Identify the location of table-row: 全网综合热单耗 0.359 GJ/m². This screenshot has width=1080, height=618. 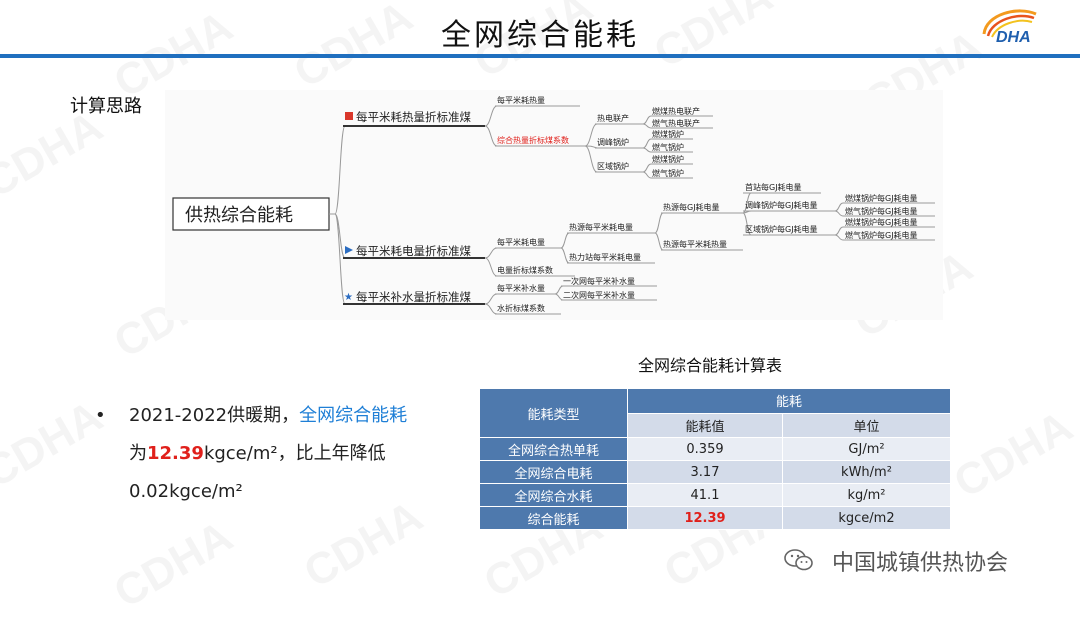
(715, 449).